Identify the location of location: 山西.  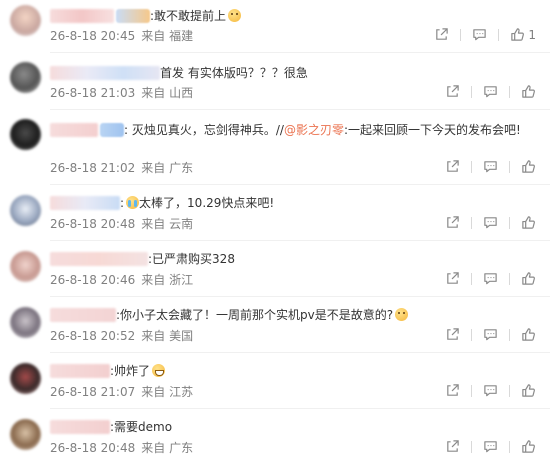
(181, 93).